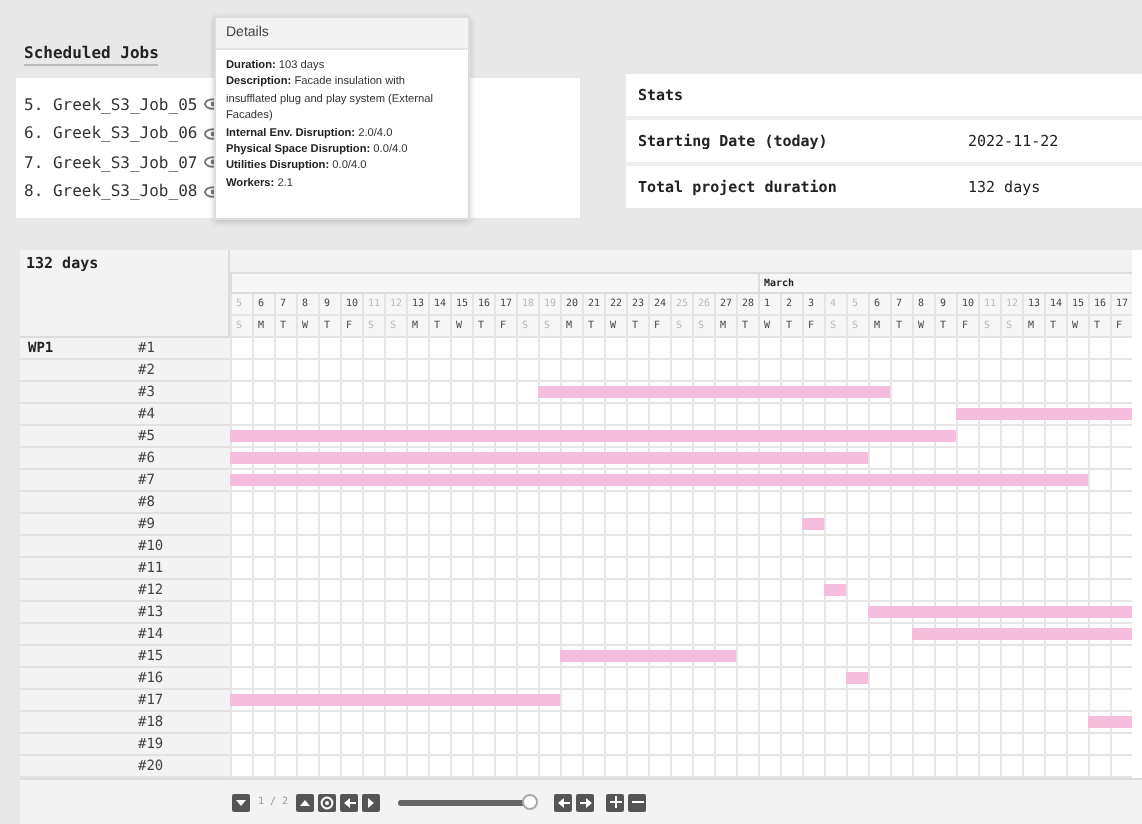 Image resolution: width=1142 pixels, height=824 pixels. I want to click on job-label: 8. Greek_S3_Job_08, so click(111, 191).